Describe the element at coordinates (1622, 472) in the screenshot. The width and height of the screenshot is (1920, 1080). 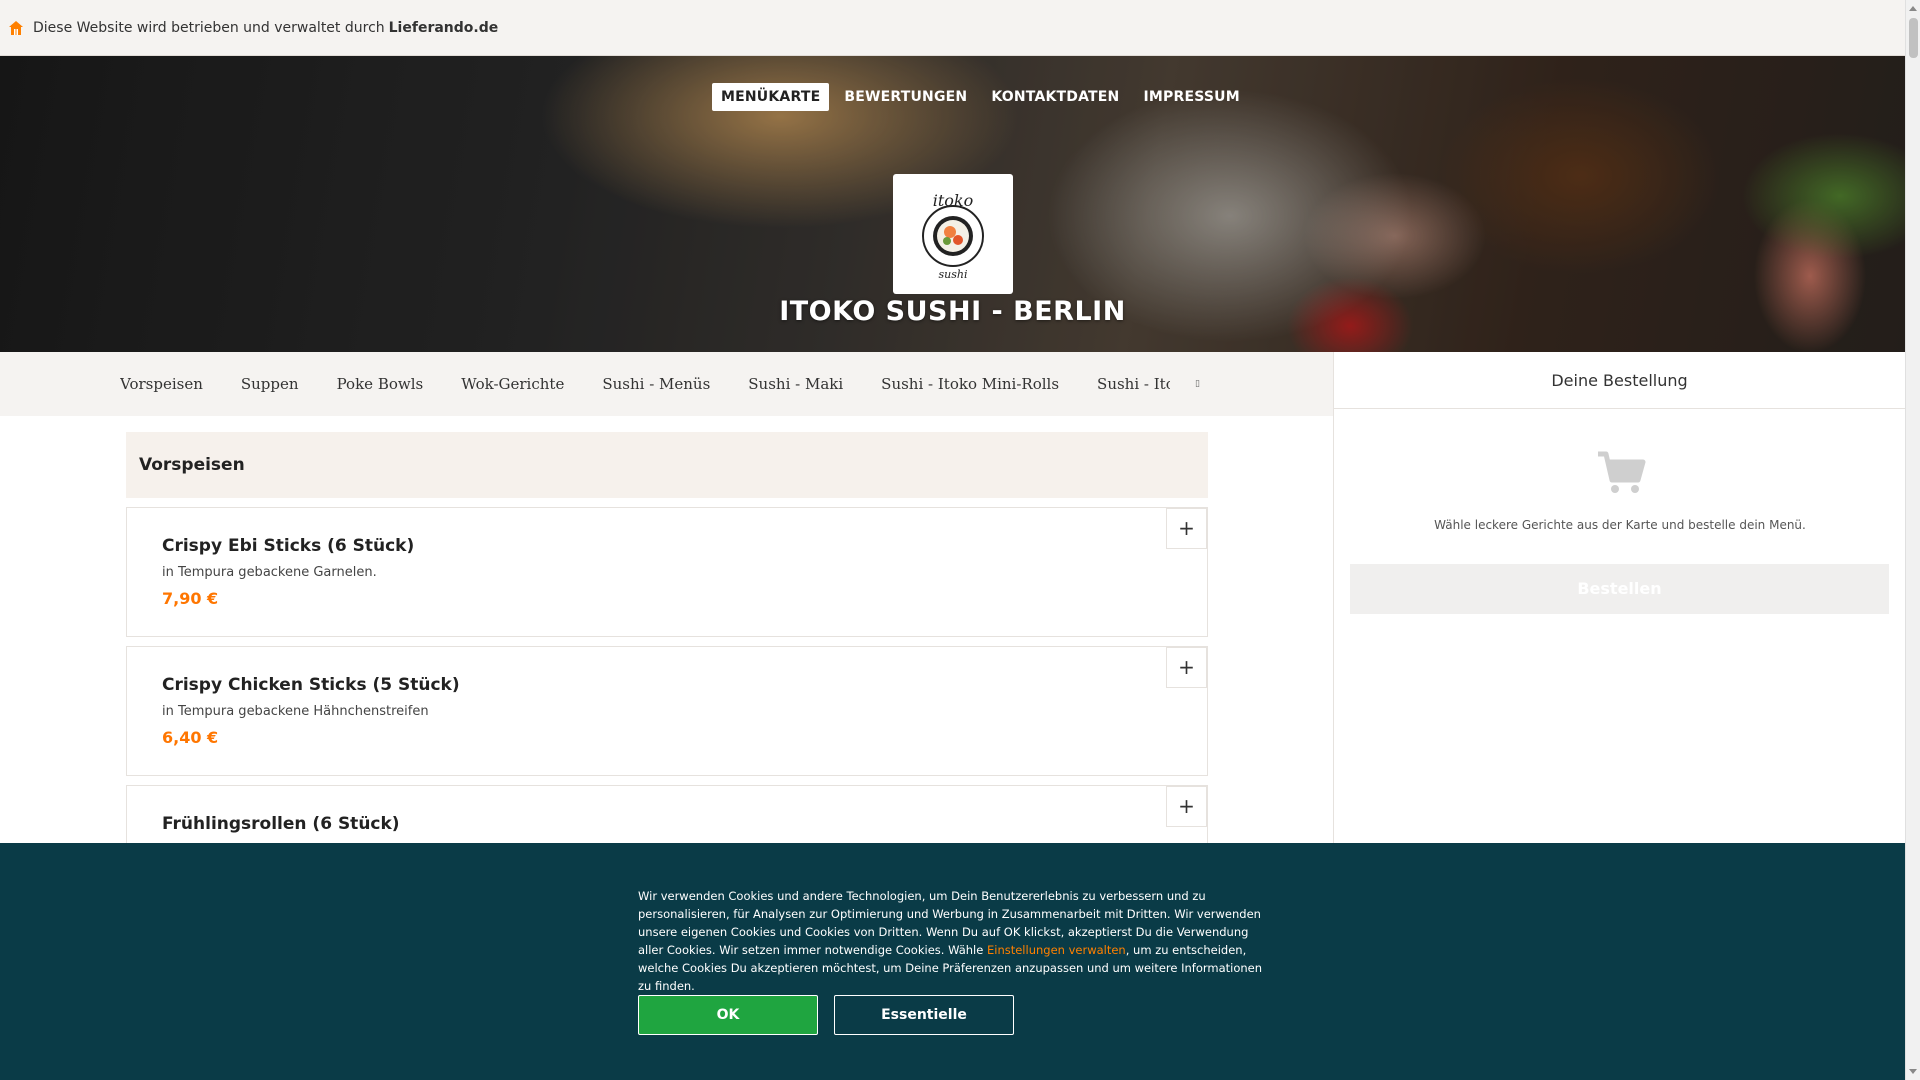
I see `cart-icon` at that location.